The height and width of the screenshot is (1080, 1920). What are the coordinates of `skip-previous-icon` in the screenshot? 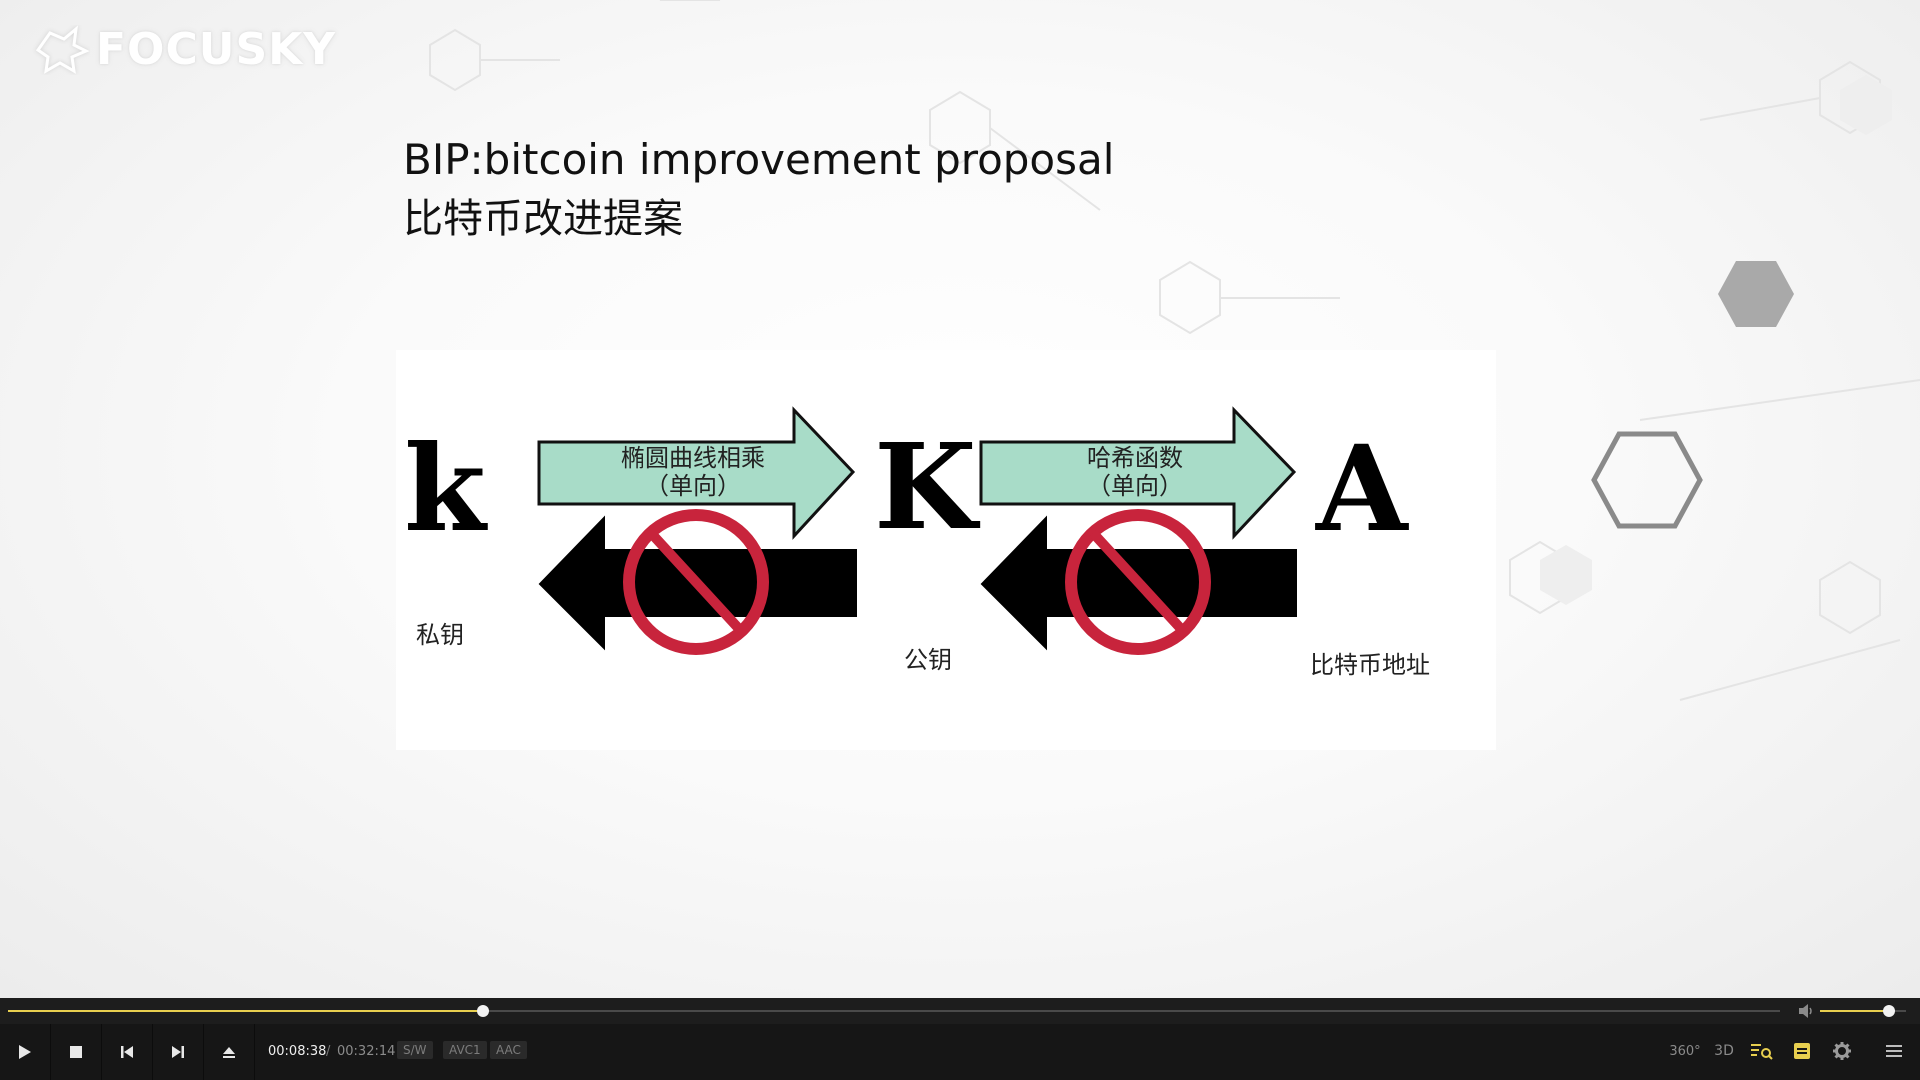 It's located at (127, 1052).